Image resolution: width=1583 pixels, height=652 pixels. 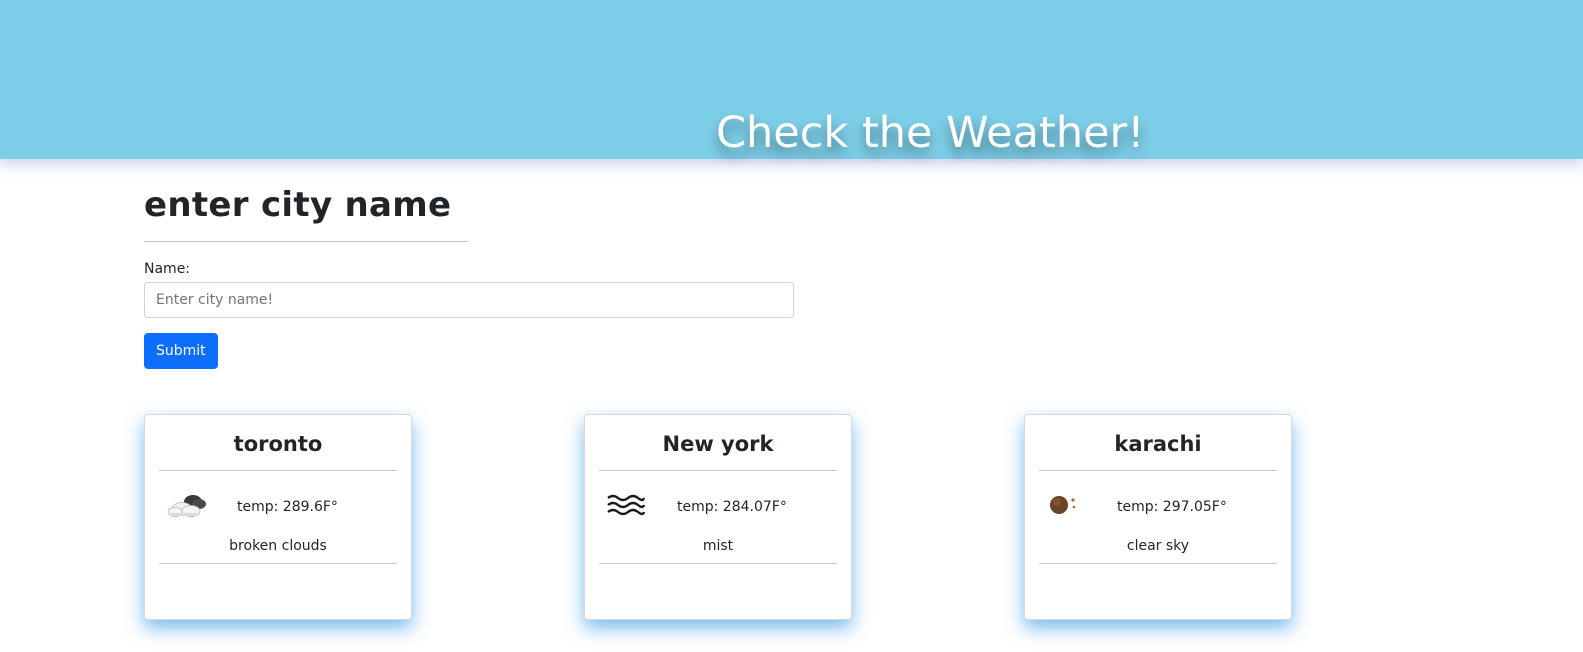 What do you see at coordinates (306, 241) in the screenshot?
I see `heading-divider` at bounding box center [306, 241].